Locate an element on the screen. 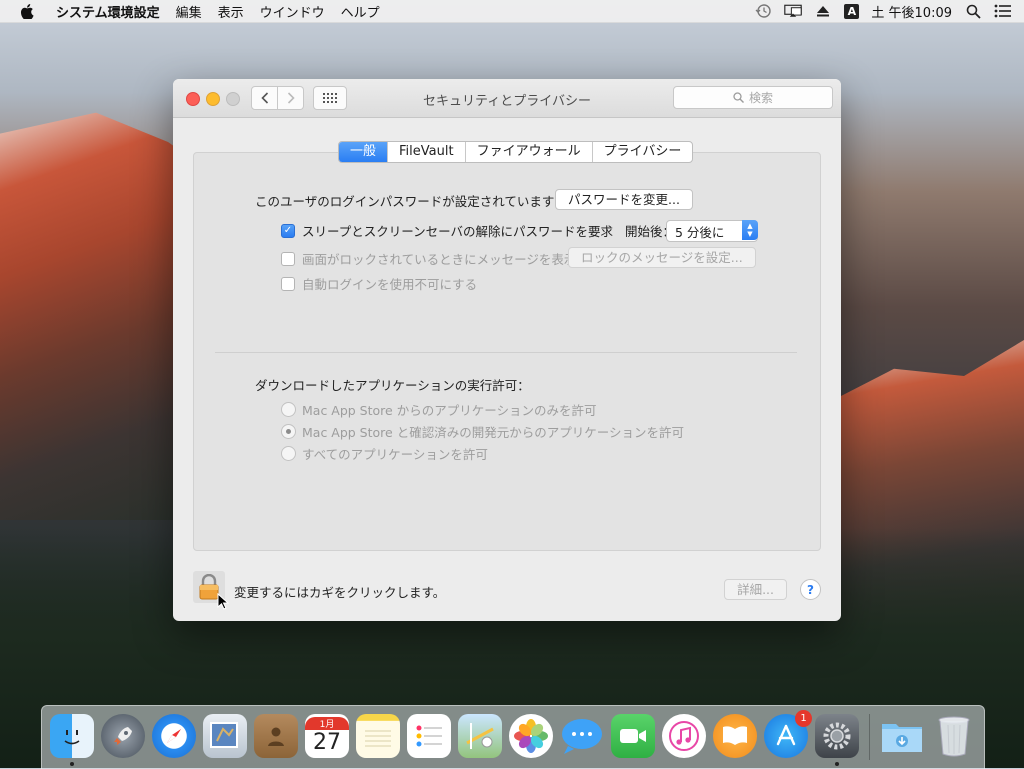  dock-separator is located at coordinates (869, 737).